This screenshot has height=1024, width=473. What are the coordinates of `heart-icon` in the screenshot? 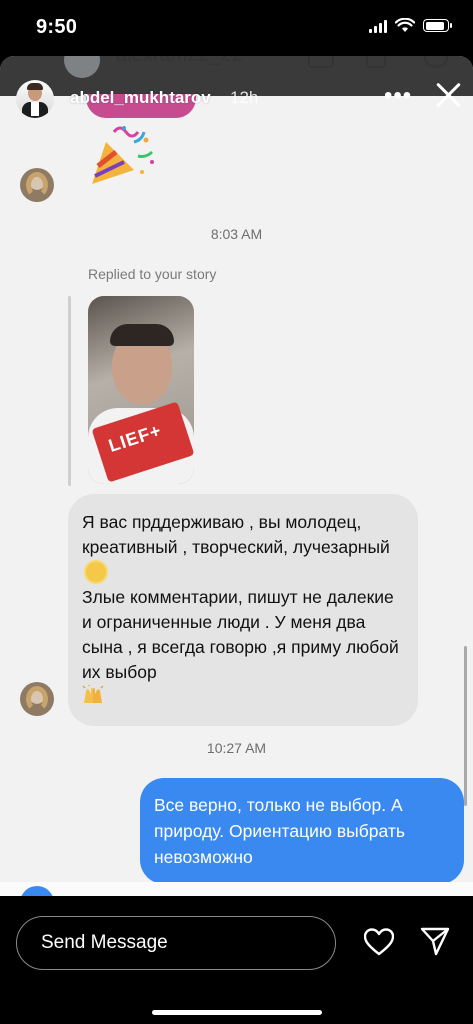 It's located at (379, 942).